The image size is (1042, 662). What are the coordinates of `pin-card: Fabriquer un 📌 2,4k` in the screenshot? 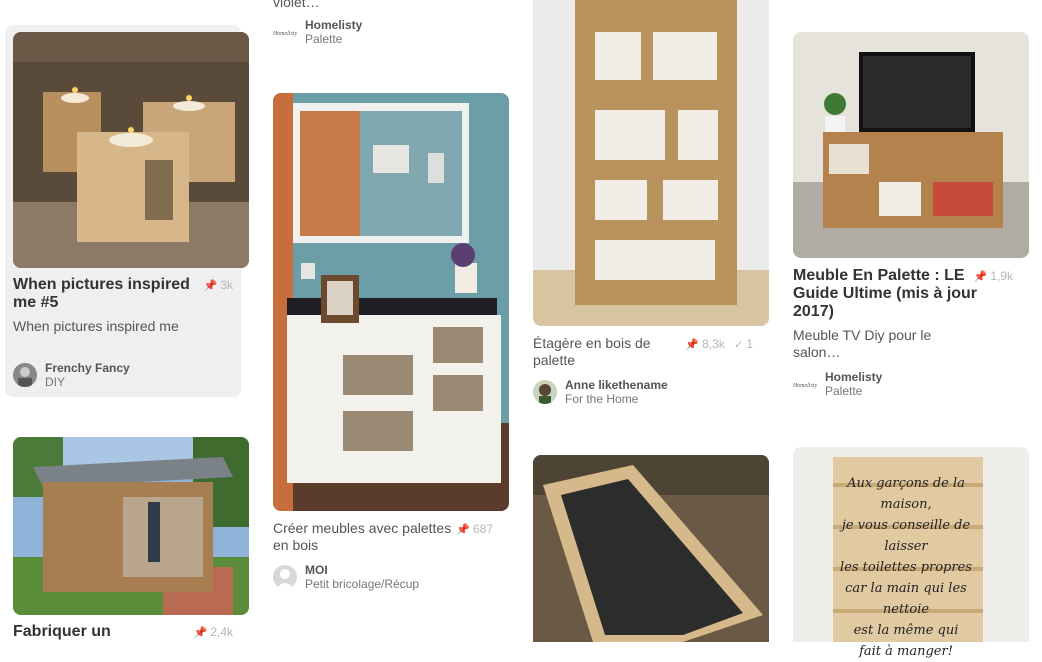 It's located at (127, 539).